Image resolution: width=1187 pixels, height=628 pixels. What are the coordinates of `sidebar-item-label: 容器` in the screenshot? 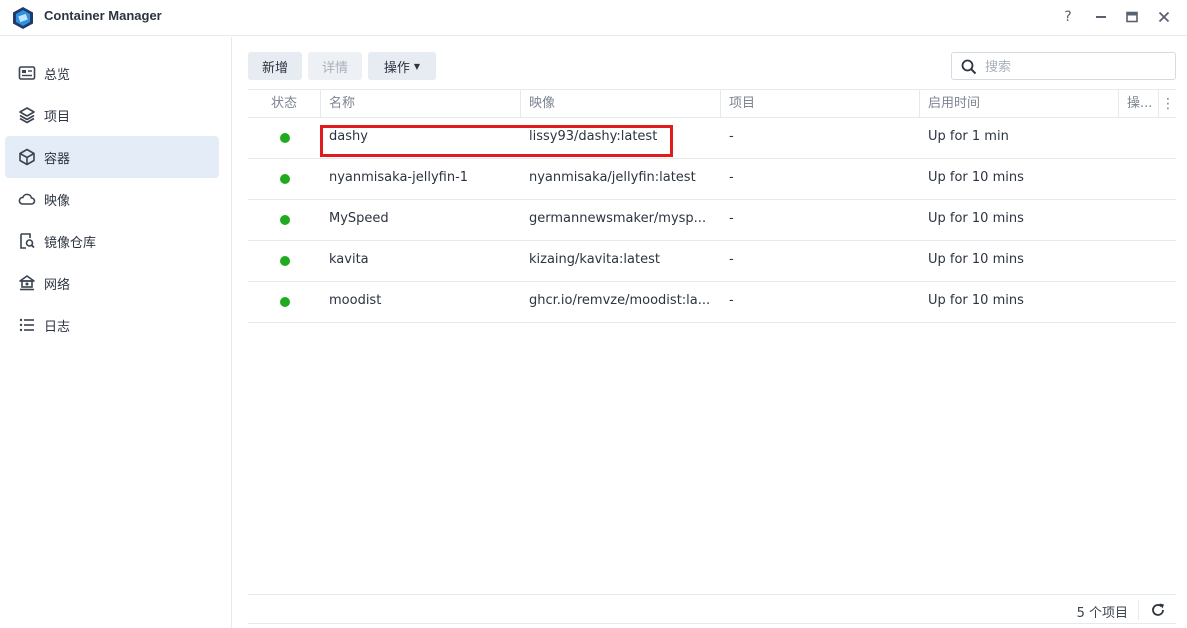 It's located at (57, 159).